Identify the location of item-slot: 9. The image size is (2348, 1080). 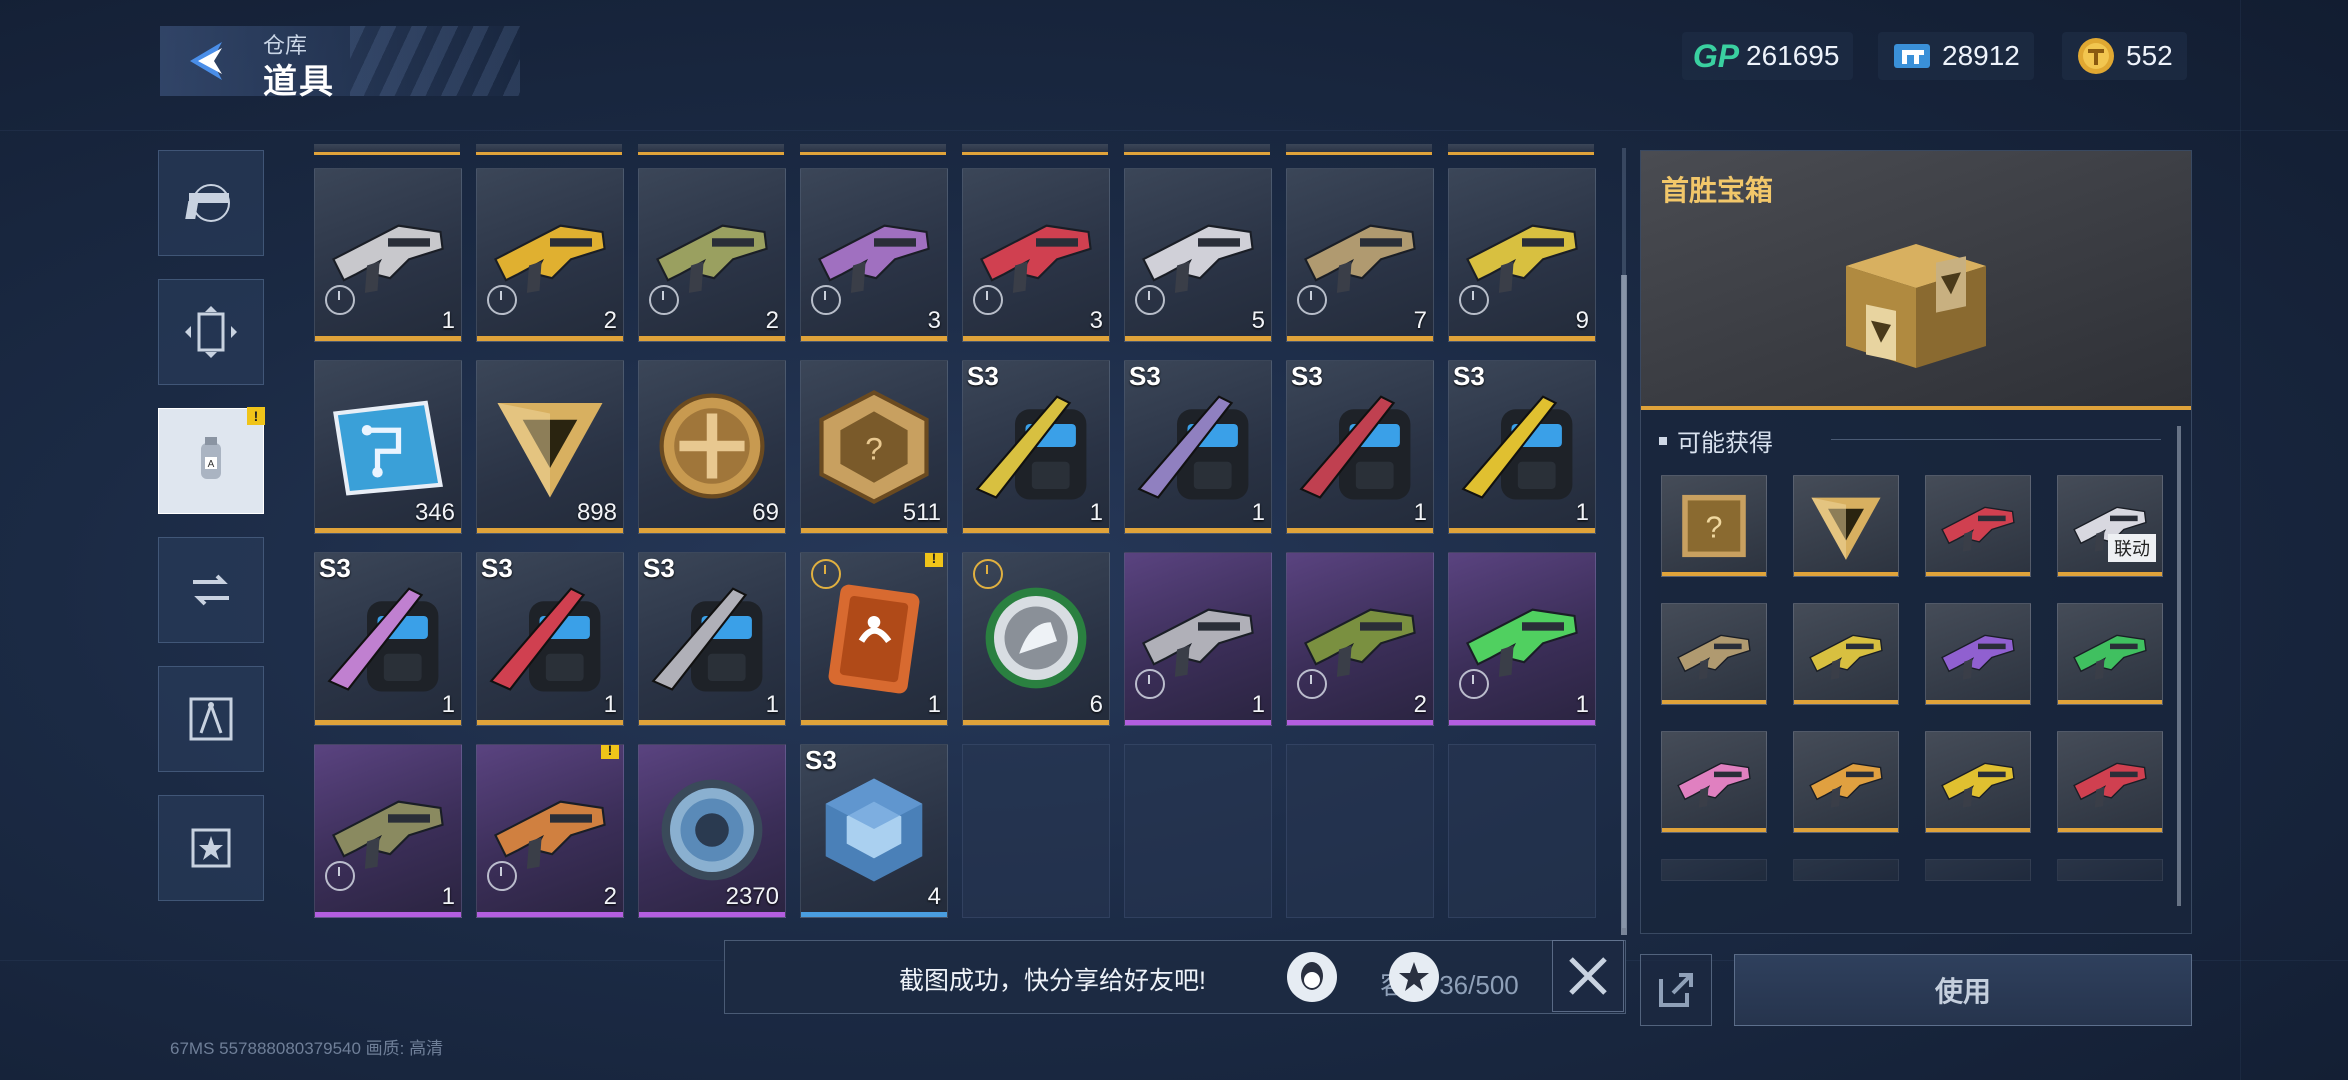
(1522, 255).